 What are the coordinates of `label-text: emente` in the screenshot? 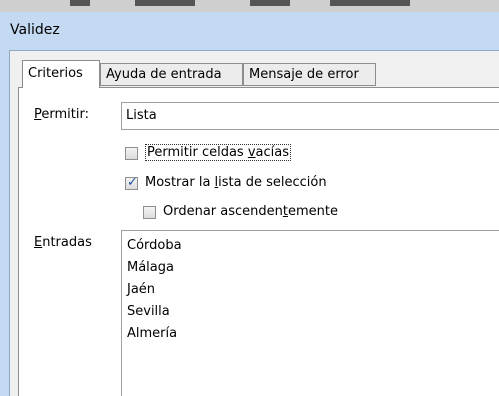 It's located at (313, 211).